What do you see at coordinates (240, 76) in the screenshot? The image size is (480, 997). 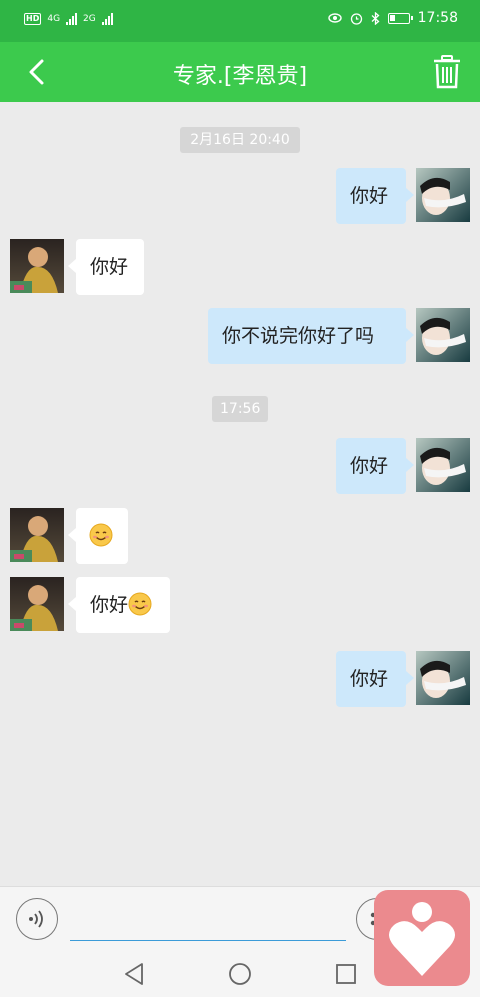 I see `page-title: 专家.[李恩贵]` at bounding box center [240, 76].